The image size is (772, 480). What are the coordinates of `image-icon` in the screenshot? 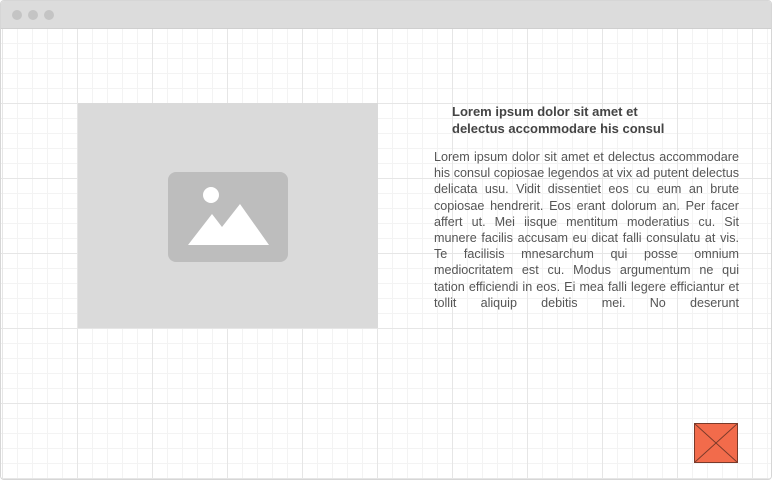 It's located at (228, 217).